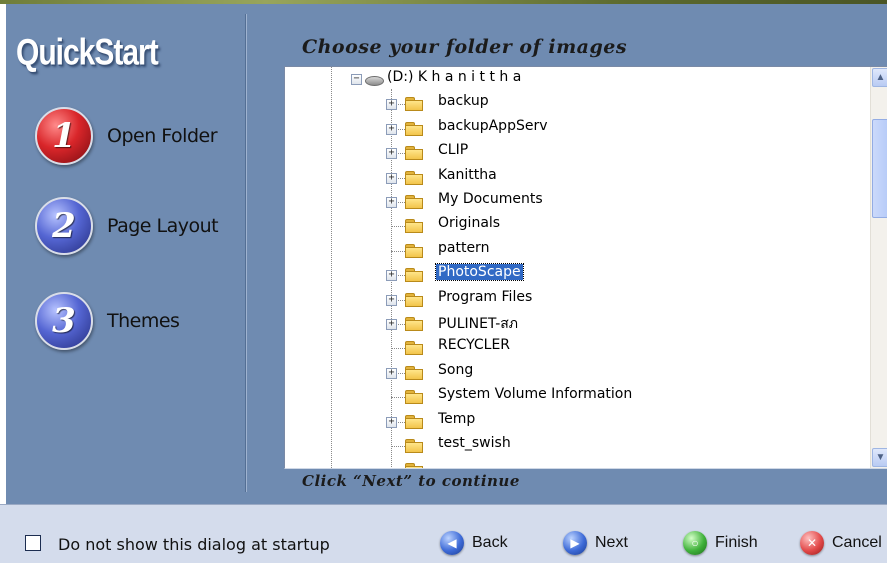 This screenshot has height=563, width=887. I want to click on folder-heading: Choose your folder of images, so click(465, 47).